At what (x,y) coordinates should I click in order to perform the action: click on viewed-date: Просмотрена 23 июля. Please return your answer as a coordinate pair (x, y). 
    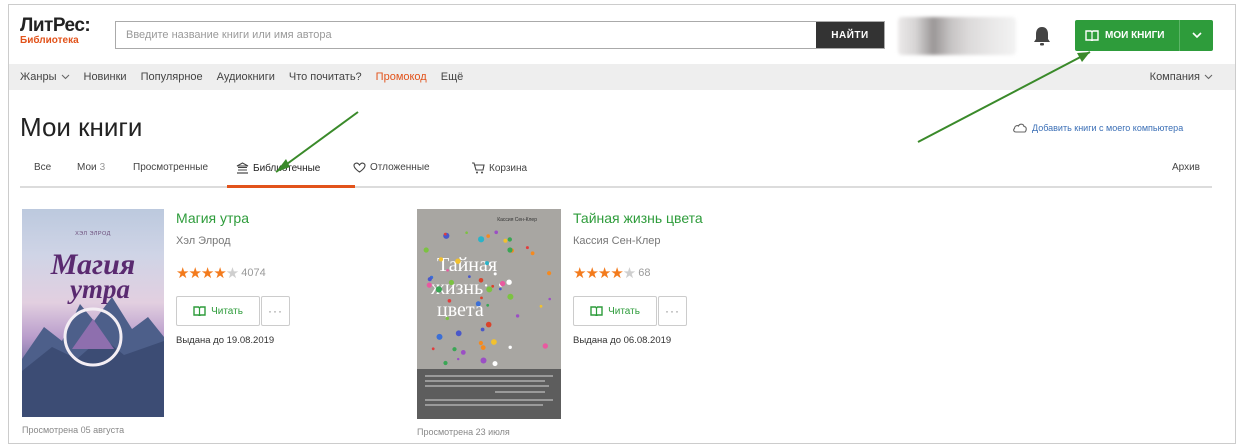
    Looking at the image, I should click on (463, 432).